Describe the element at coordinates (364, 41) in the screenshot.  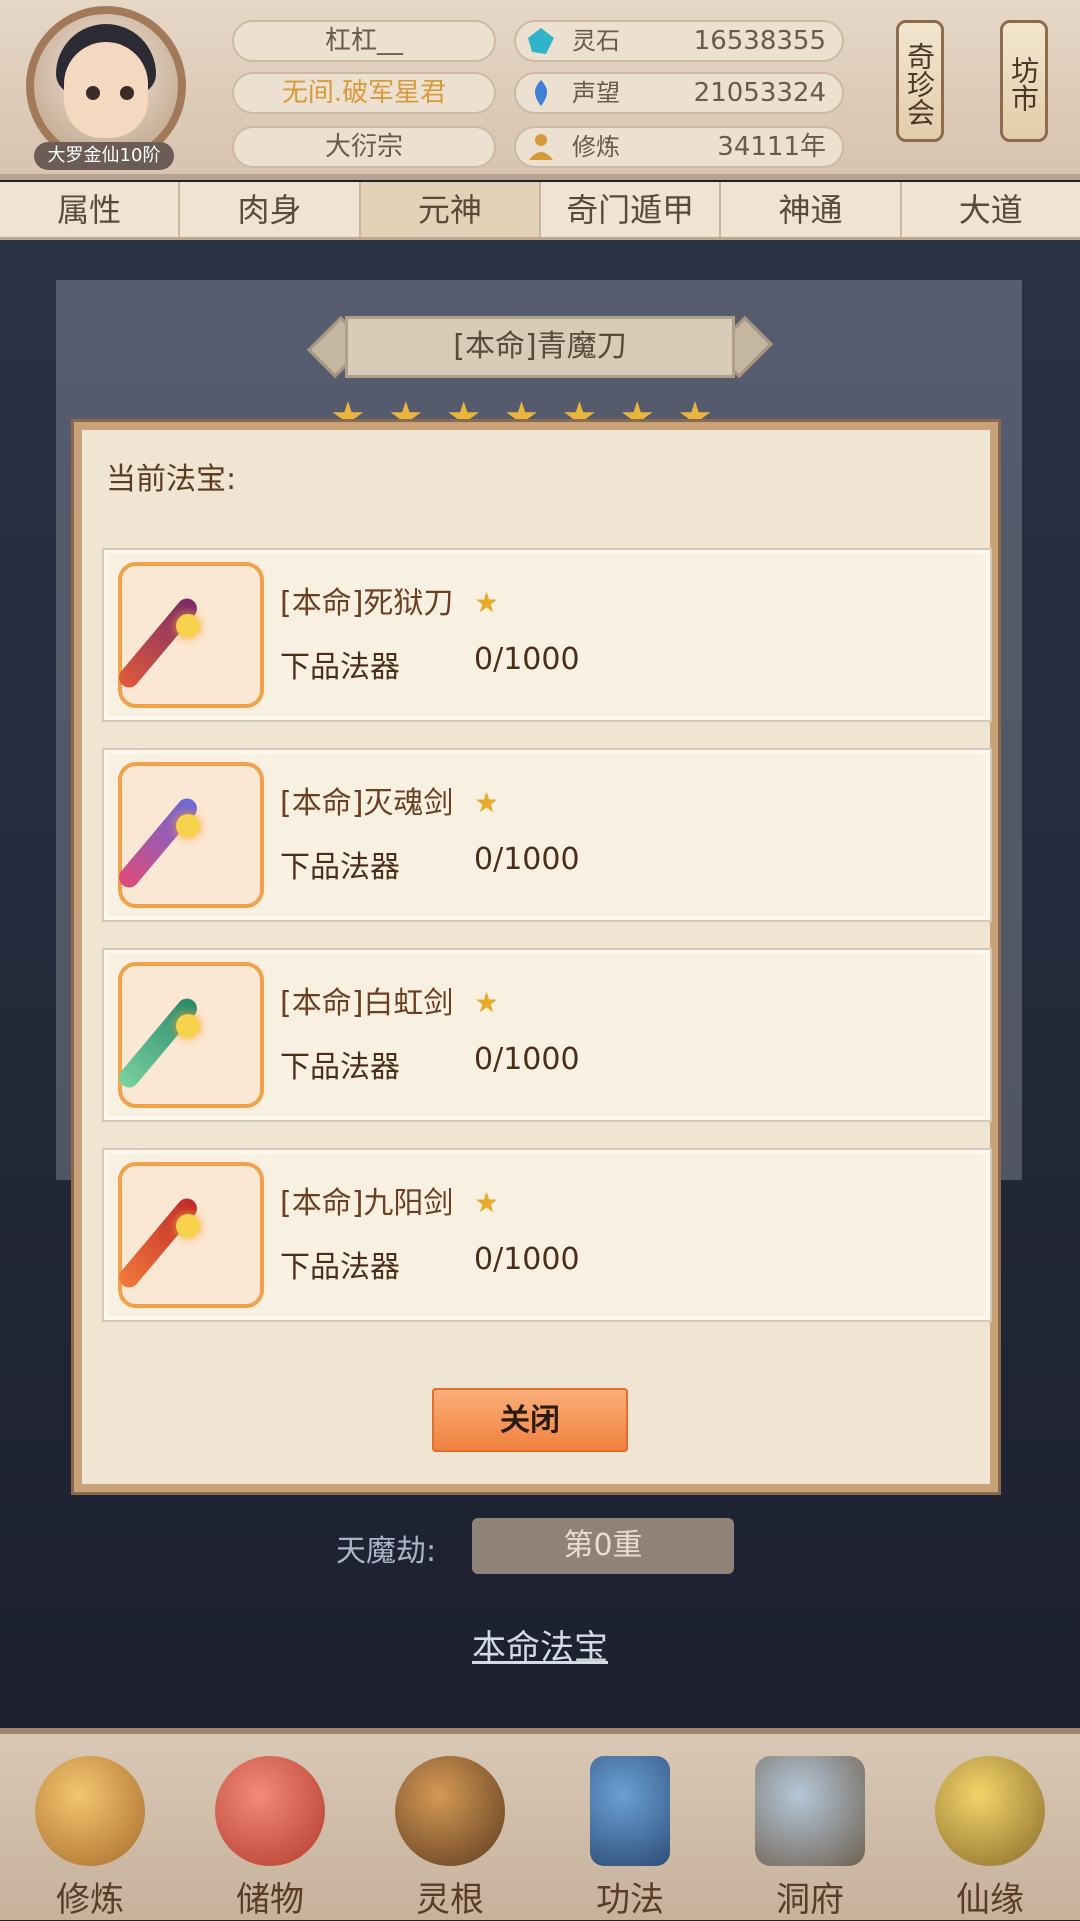
I see `player-name: 杠杠__` at that location.